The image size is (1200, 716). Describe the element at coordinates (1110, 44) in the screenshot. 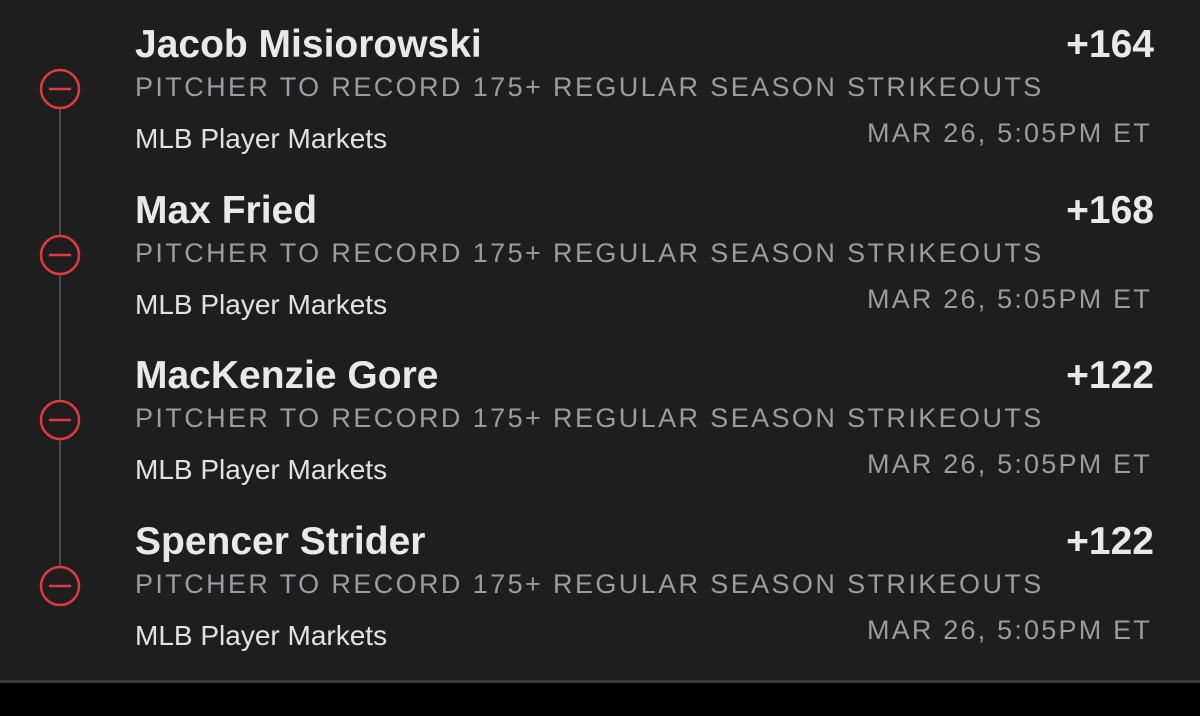

I see `leg-odds: +164` at that location.